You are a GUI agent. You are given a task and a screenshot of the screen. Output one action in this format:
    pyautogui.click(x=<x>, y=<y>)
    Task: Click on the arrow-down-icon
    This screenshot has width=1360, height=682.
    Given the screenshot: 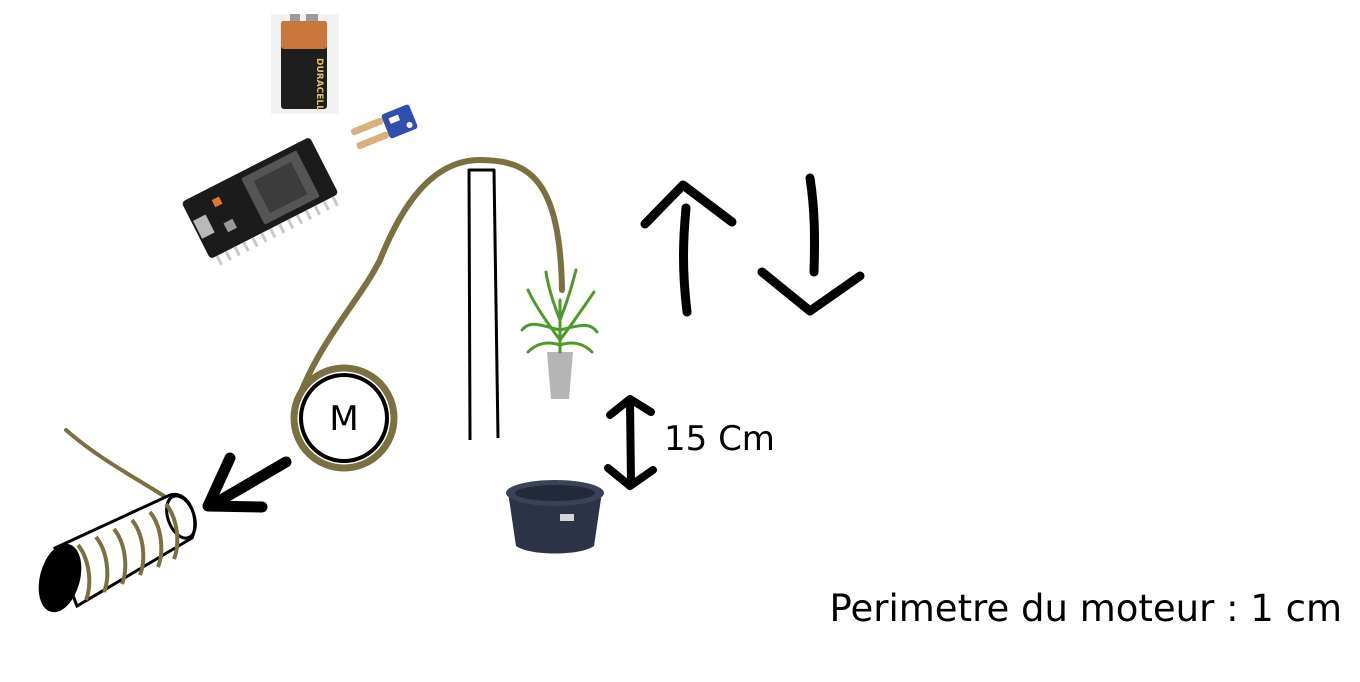 What is the action you would take?
    pyautogui.click(x=811, y=244)
    